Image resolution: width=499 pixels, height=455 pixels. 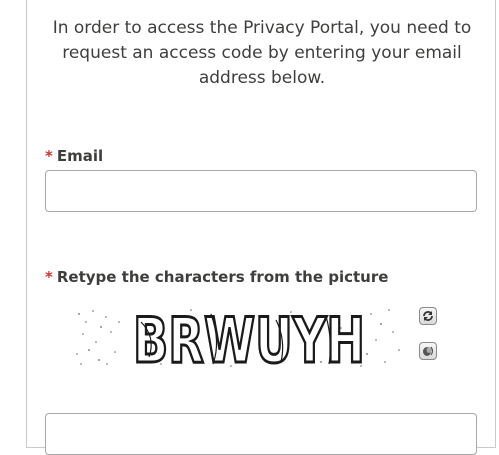 I want to click on captcha-label: * Retype the characters from the picture, so click(x=216, y=277).